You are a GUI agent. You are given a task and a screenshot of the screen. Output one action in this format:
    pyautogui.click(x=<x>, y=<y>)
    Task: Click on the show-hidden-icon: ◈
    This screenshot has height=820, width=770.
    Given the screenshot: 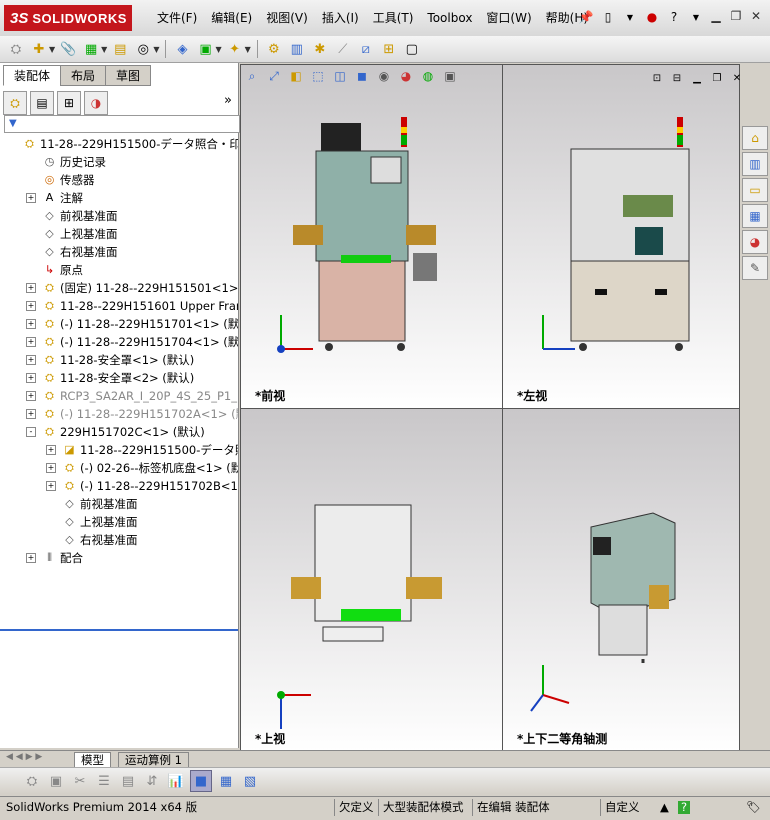 What is the action you would take?
    pyautogui.click(x=182, y=49)
    